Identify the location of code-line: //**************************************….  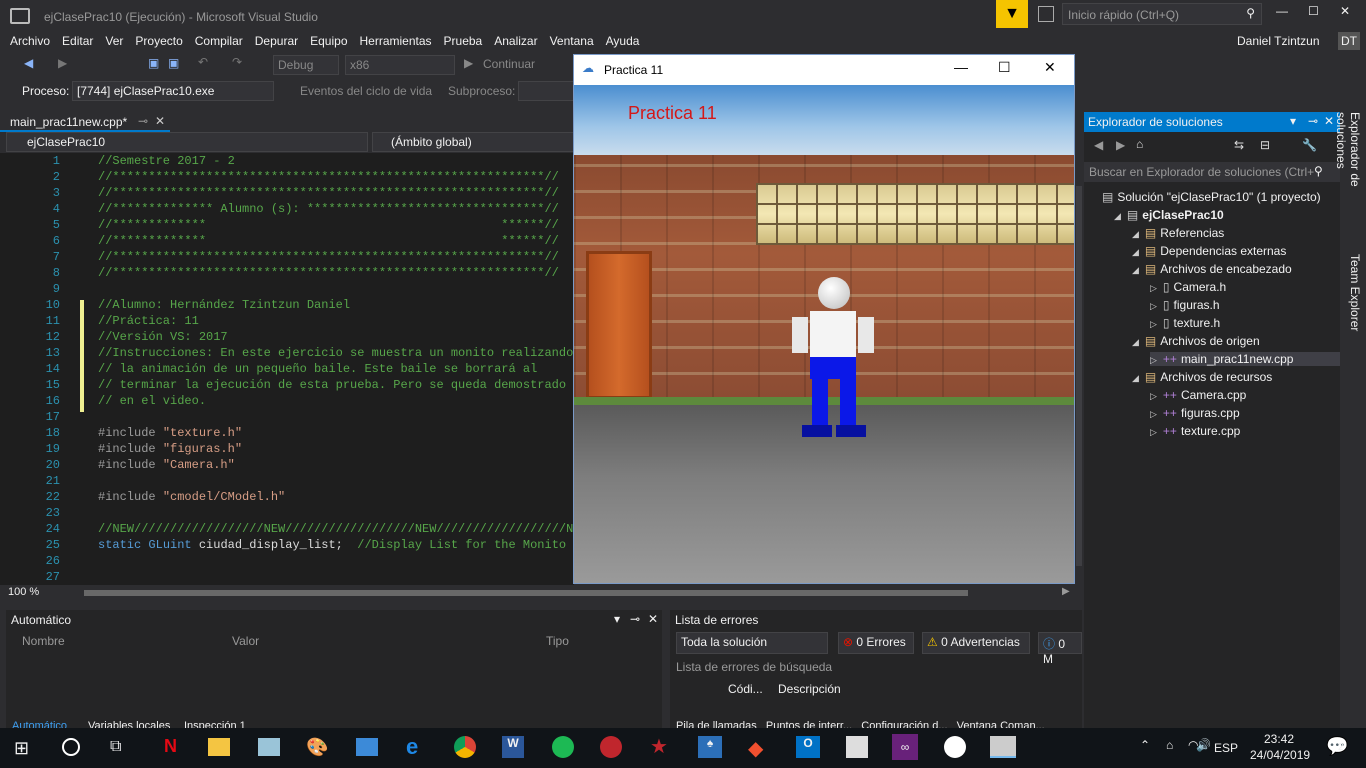
(328, 257).